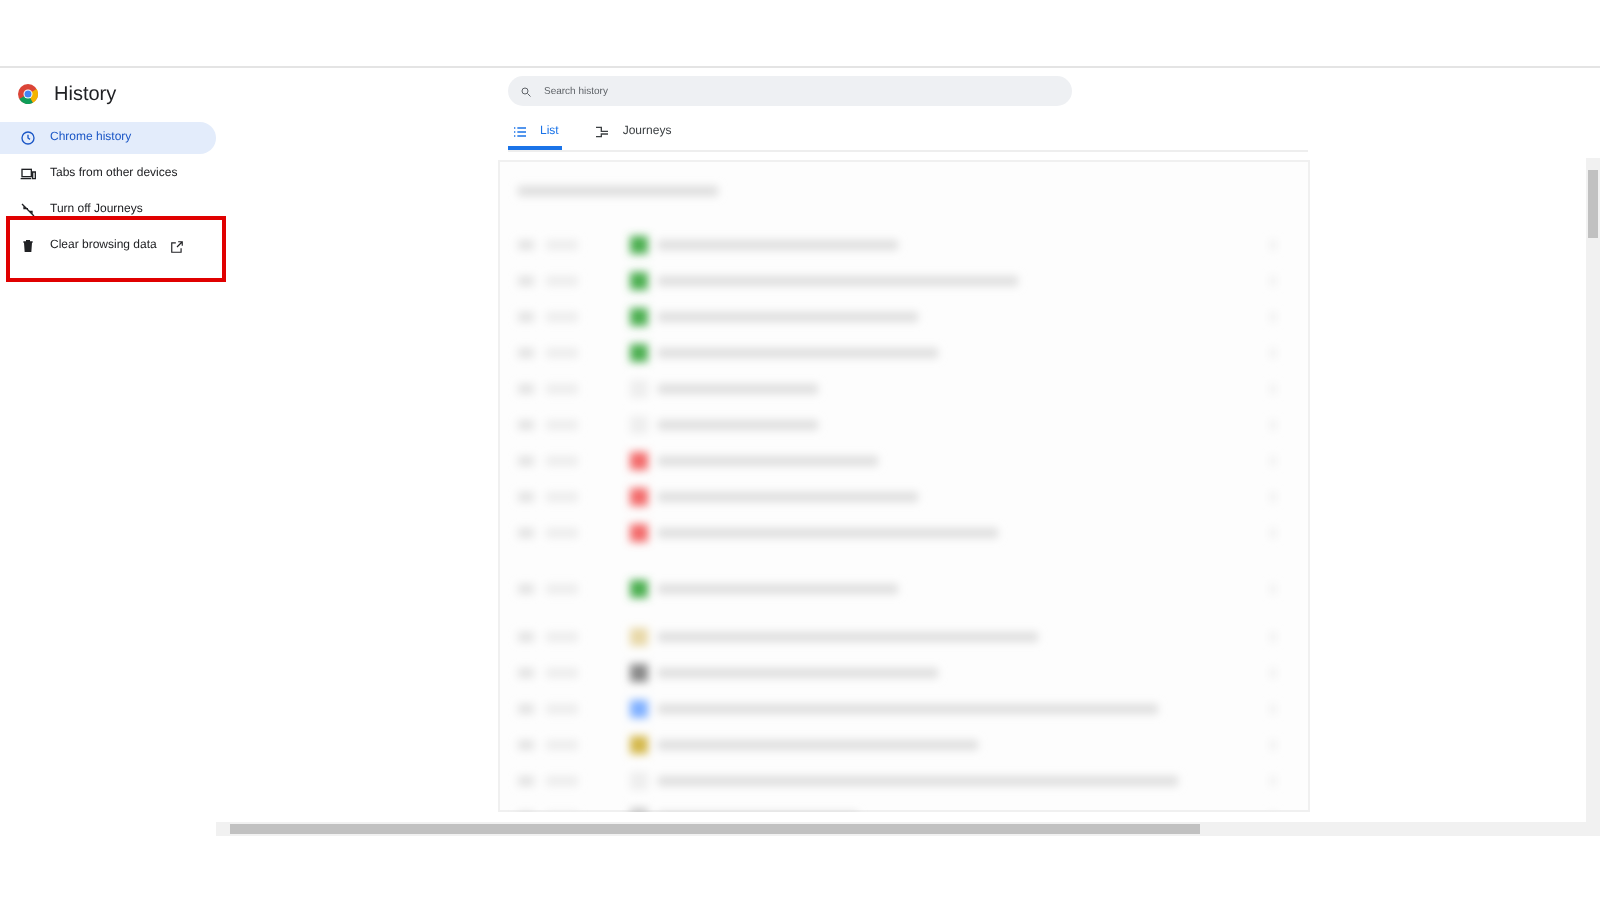 The width and height of the screenshot is (1600, 900). Describe the element at coordinates (28, 210) in the screenshot. I see `journeys-off-icon` at that location.